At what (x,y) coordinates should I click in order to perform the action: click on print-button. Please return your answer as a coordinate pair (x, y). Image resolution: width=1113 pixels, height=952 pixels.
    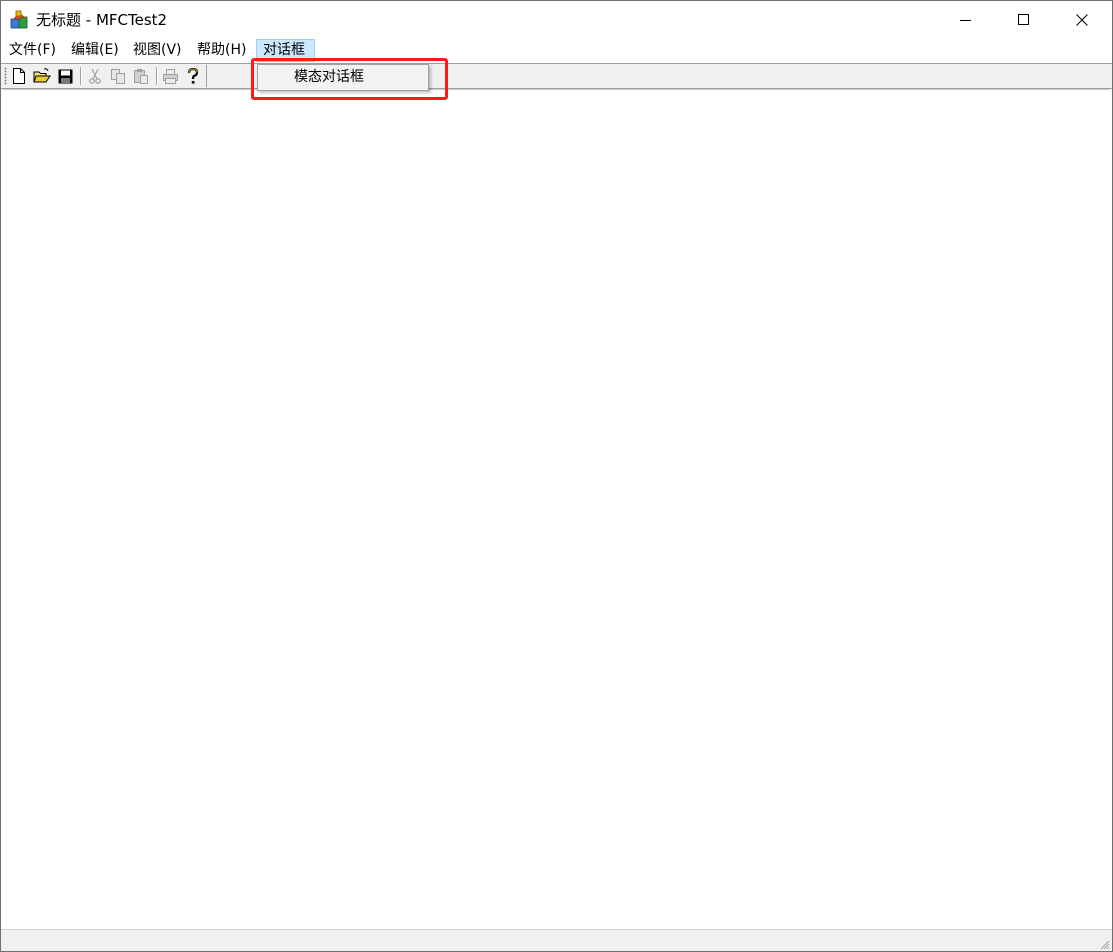
    Looking at the image, I should click on (170, 76).